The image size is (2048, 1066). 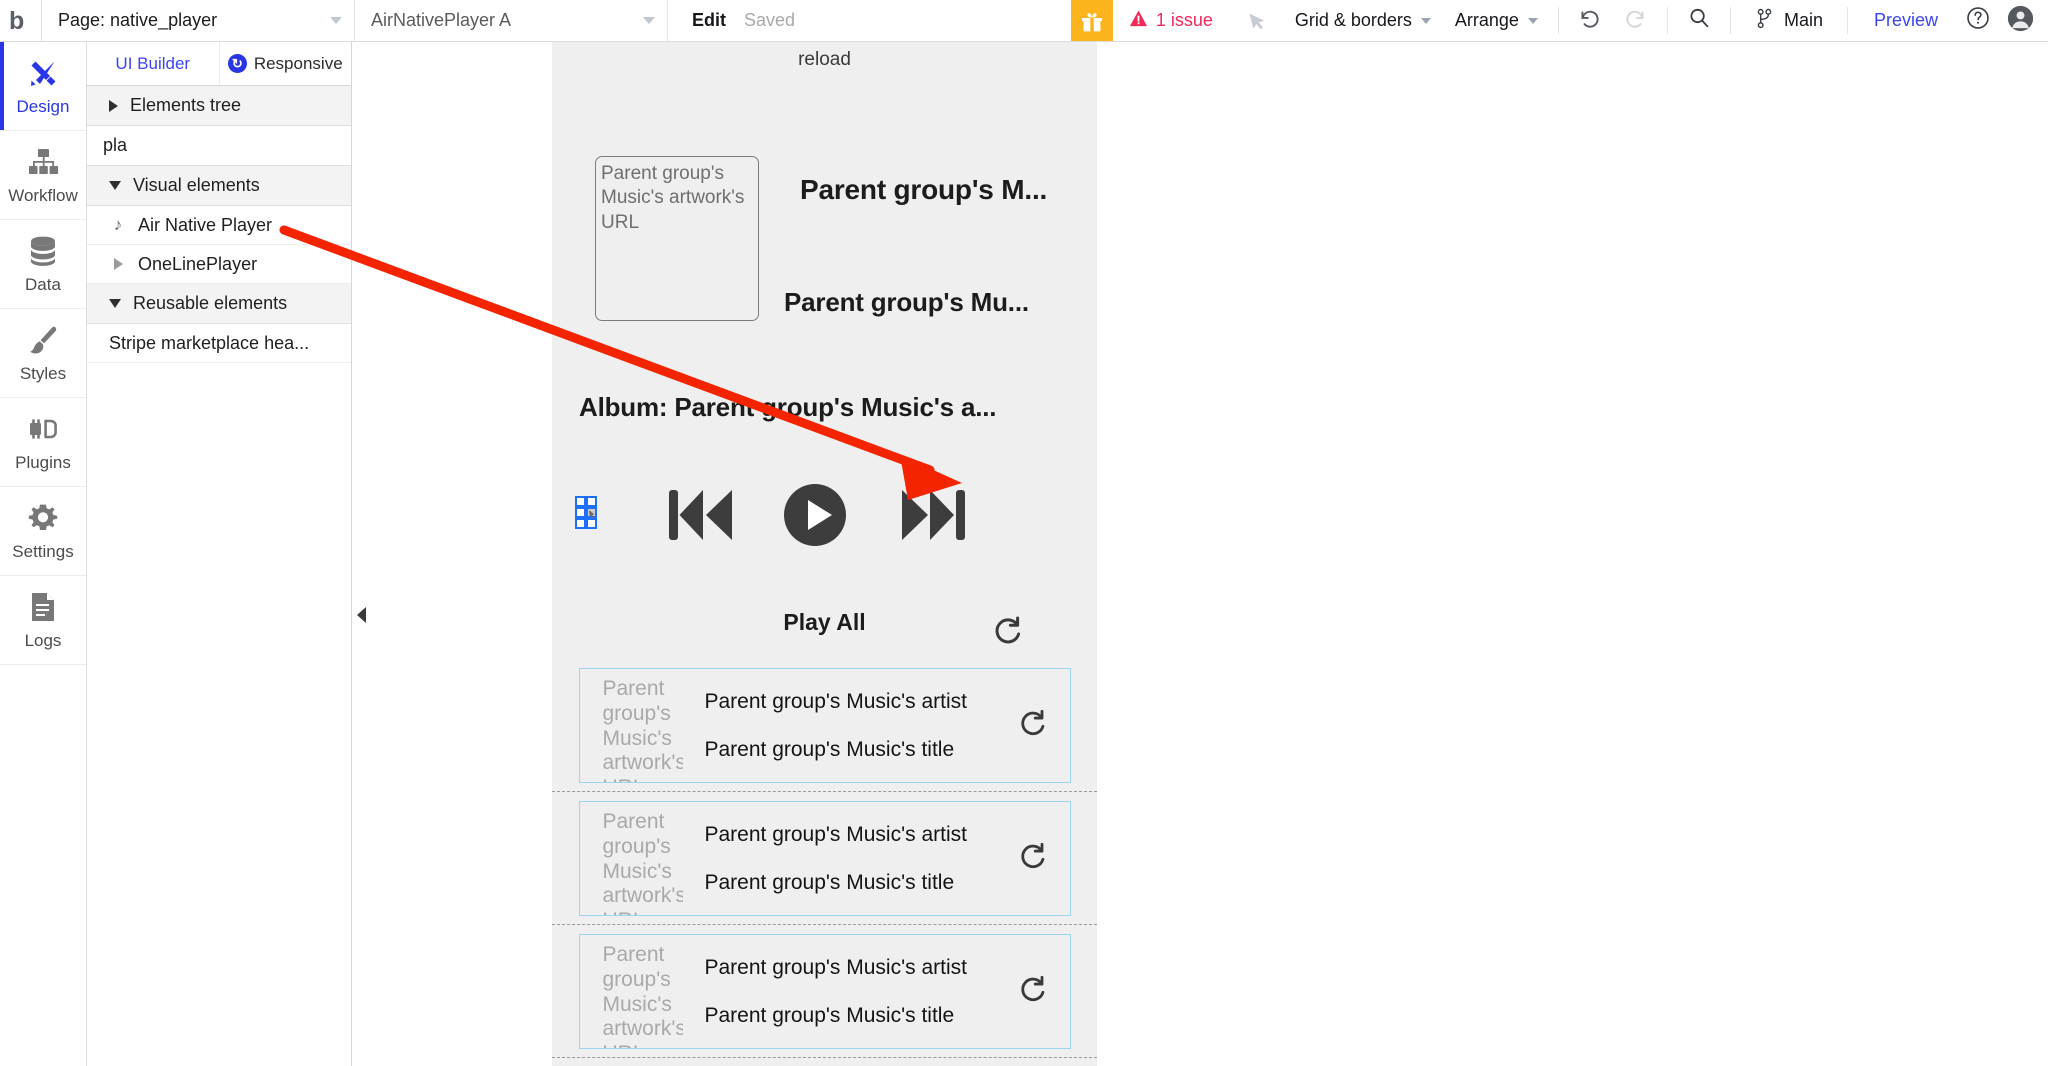 I want to click on artwork-image-placeholder: Parent group's Music's artwork's URL, so click(x=677, y=238).